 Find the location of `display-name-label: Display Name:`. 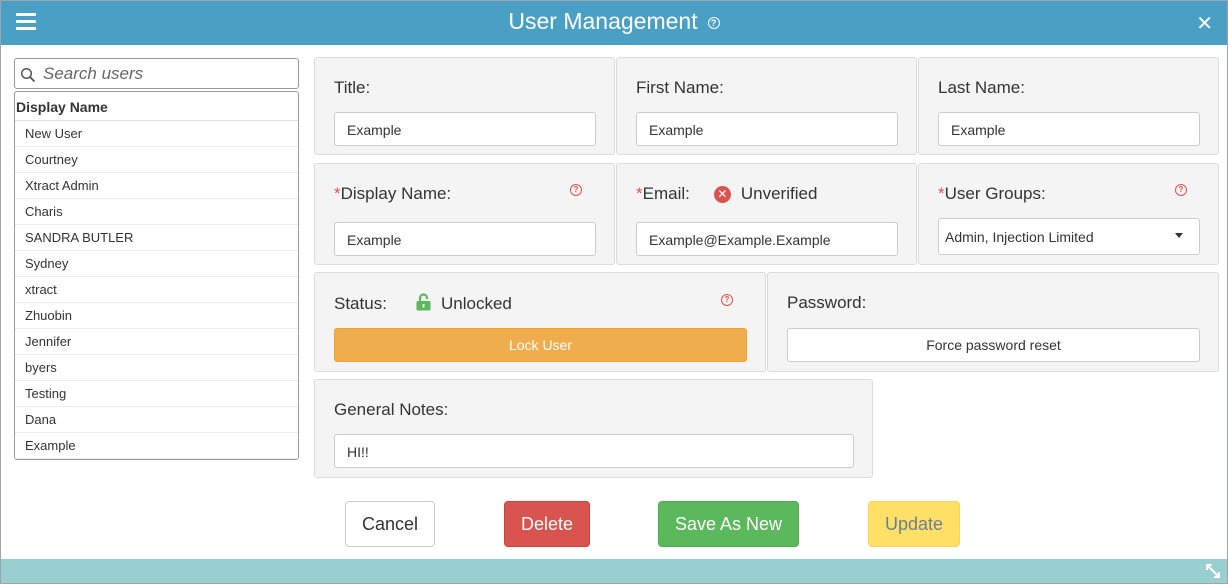

display-name-label: Display Name: is located at coordinates (396, 193).